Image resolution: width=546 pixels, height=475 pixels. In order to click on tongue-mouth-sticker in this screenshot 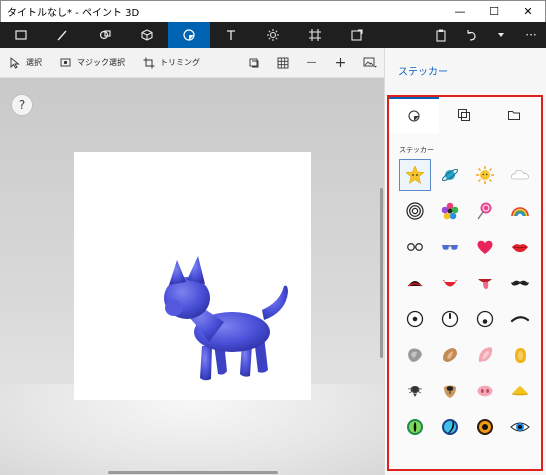, I will do `click(485, 283)`.